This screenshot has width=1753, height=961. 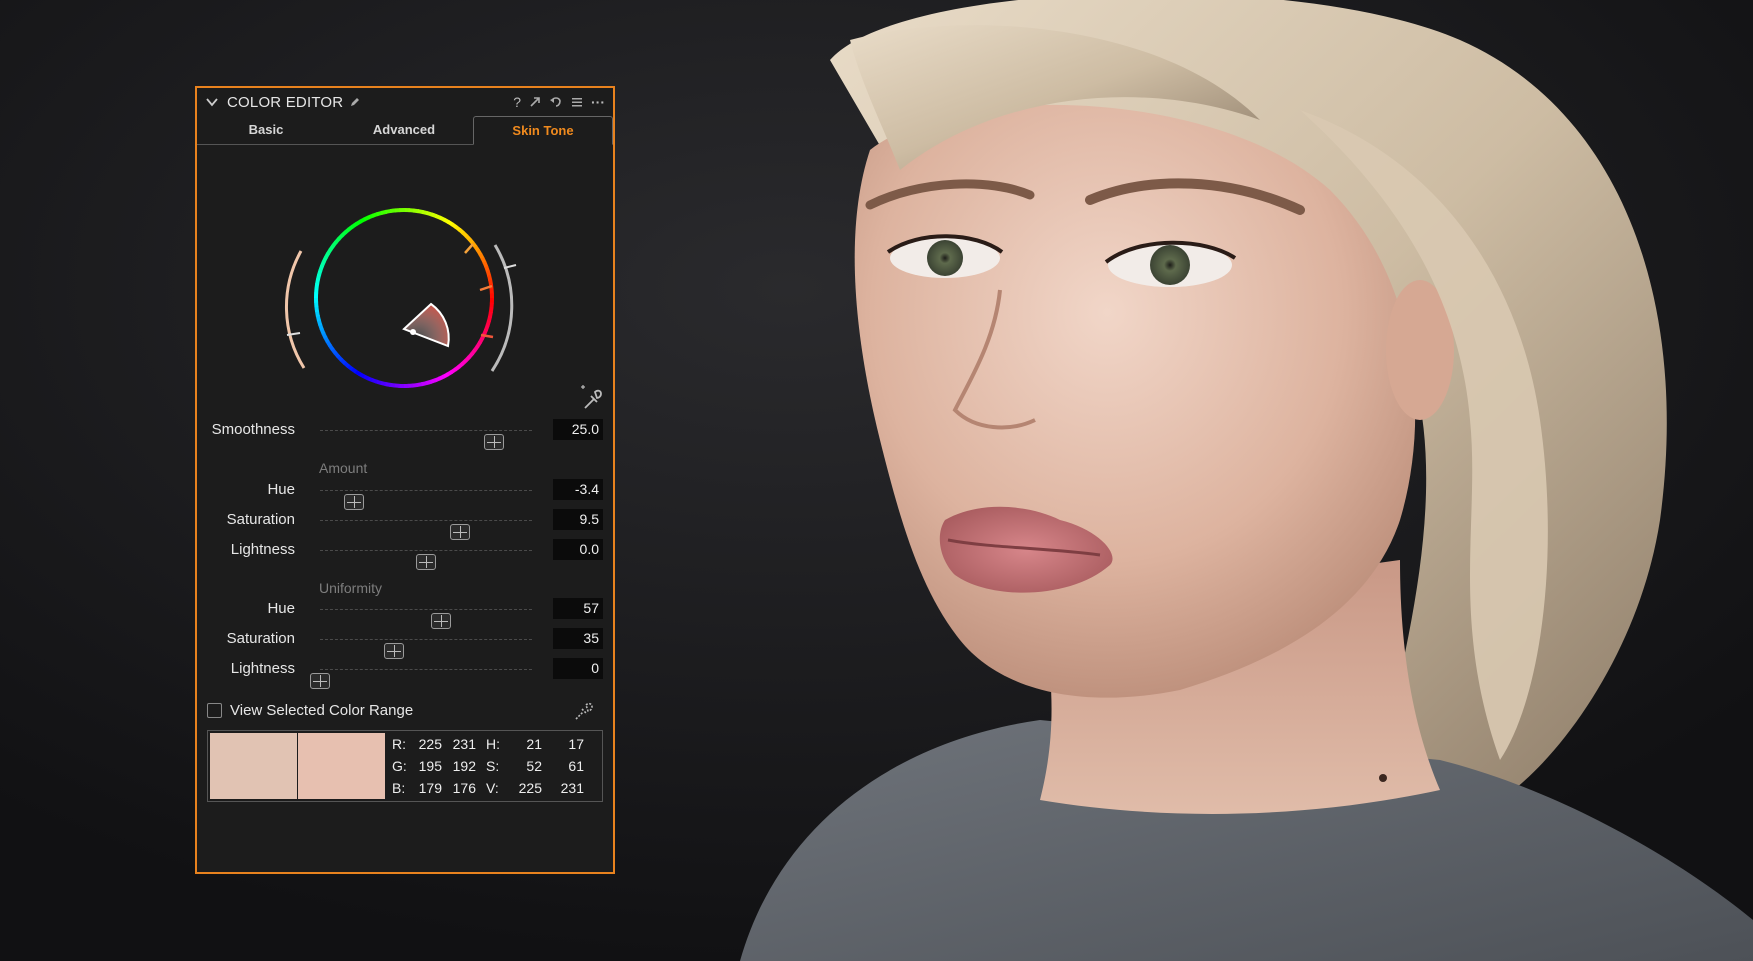 What do you see at coordinates (343, 468) in the screenshot?
I see `amount-section-label: Amount` at bounding box center [343, 468].